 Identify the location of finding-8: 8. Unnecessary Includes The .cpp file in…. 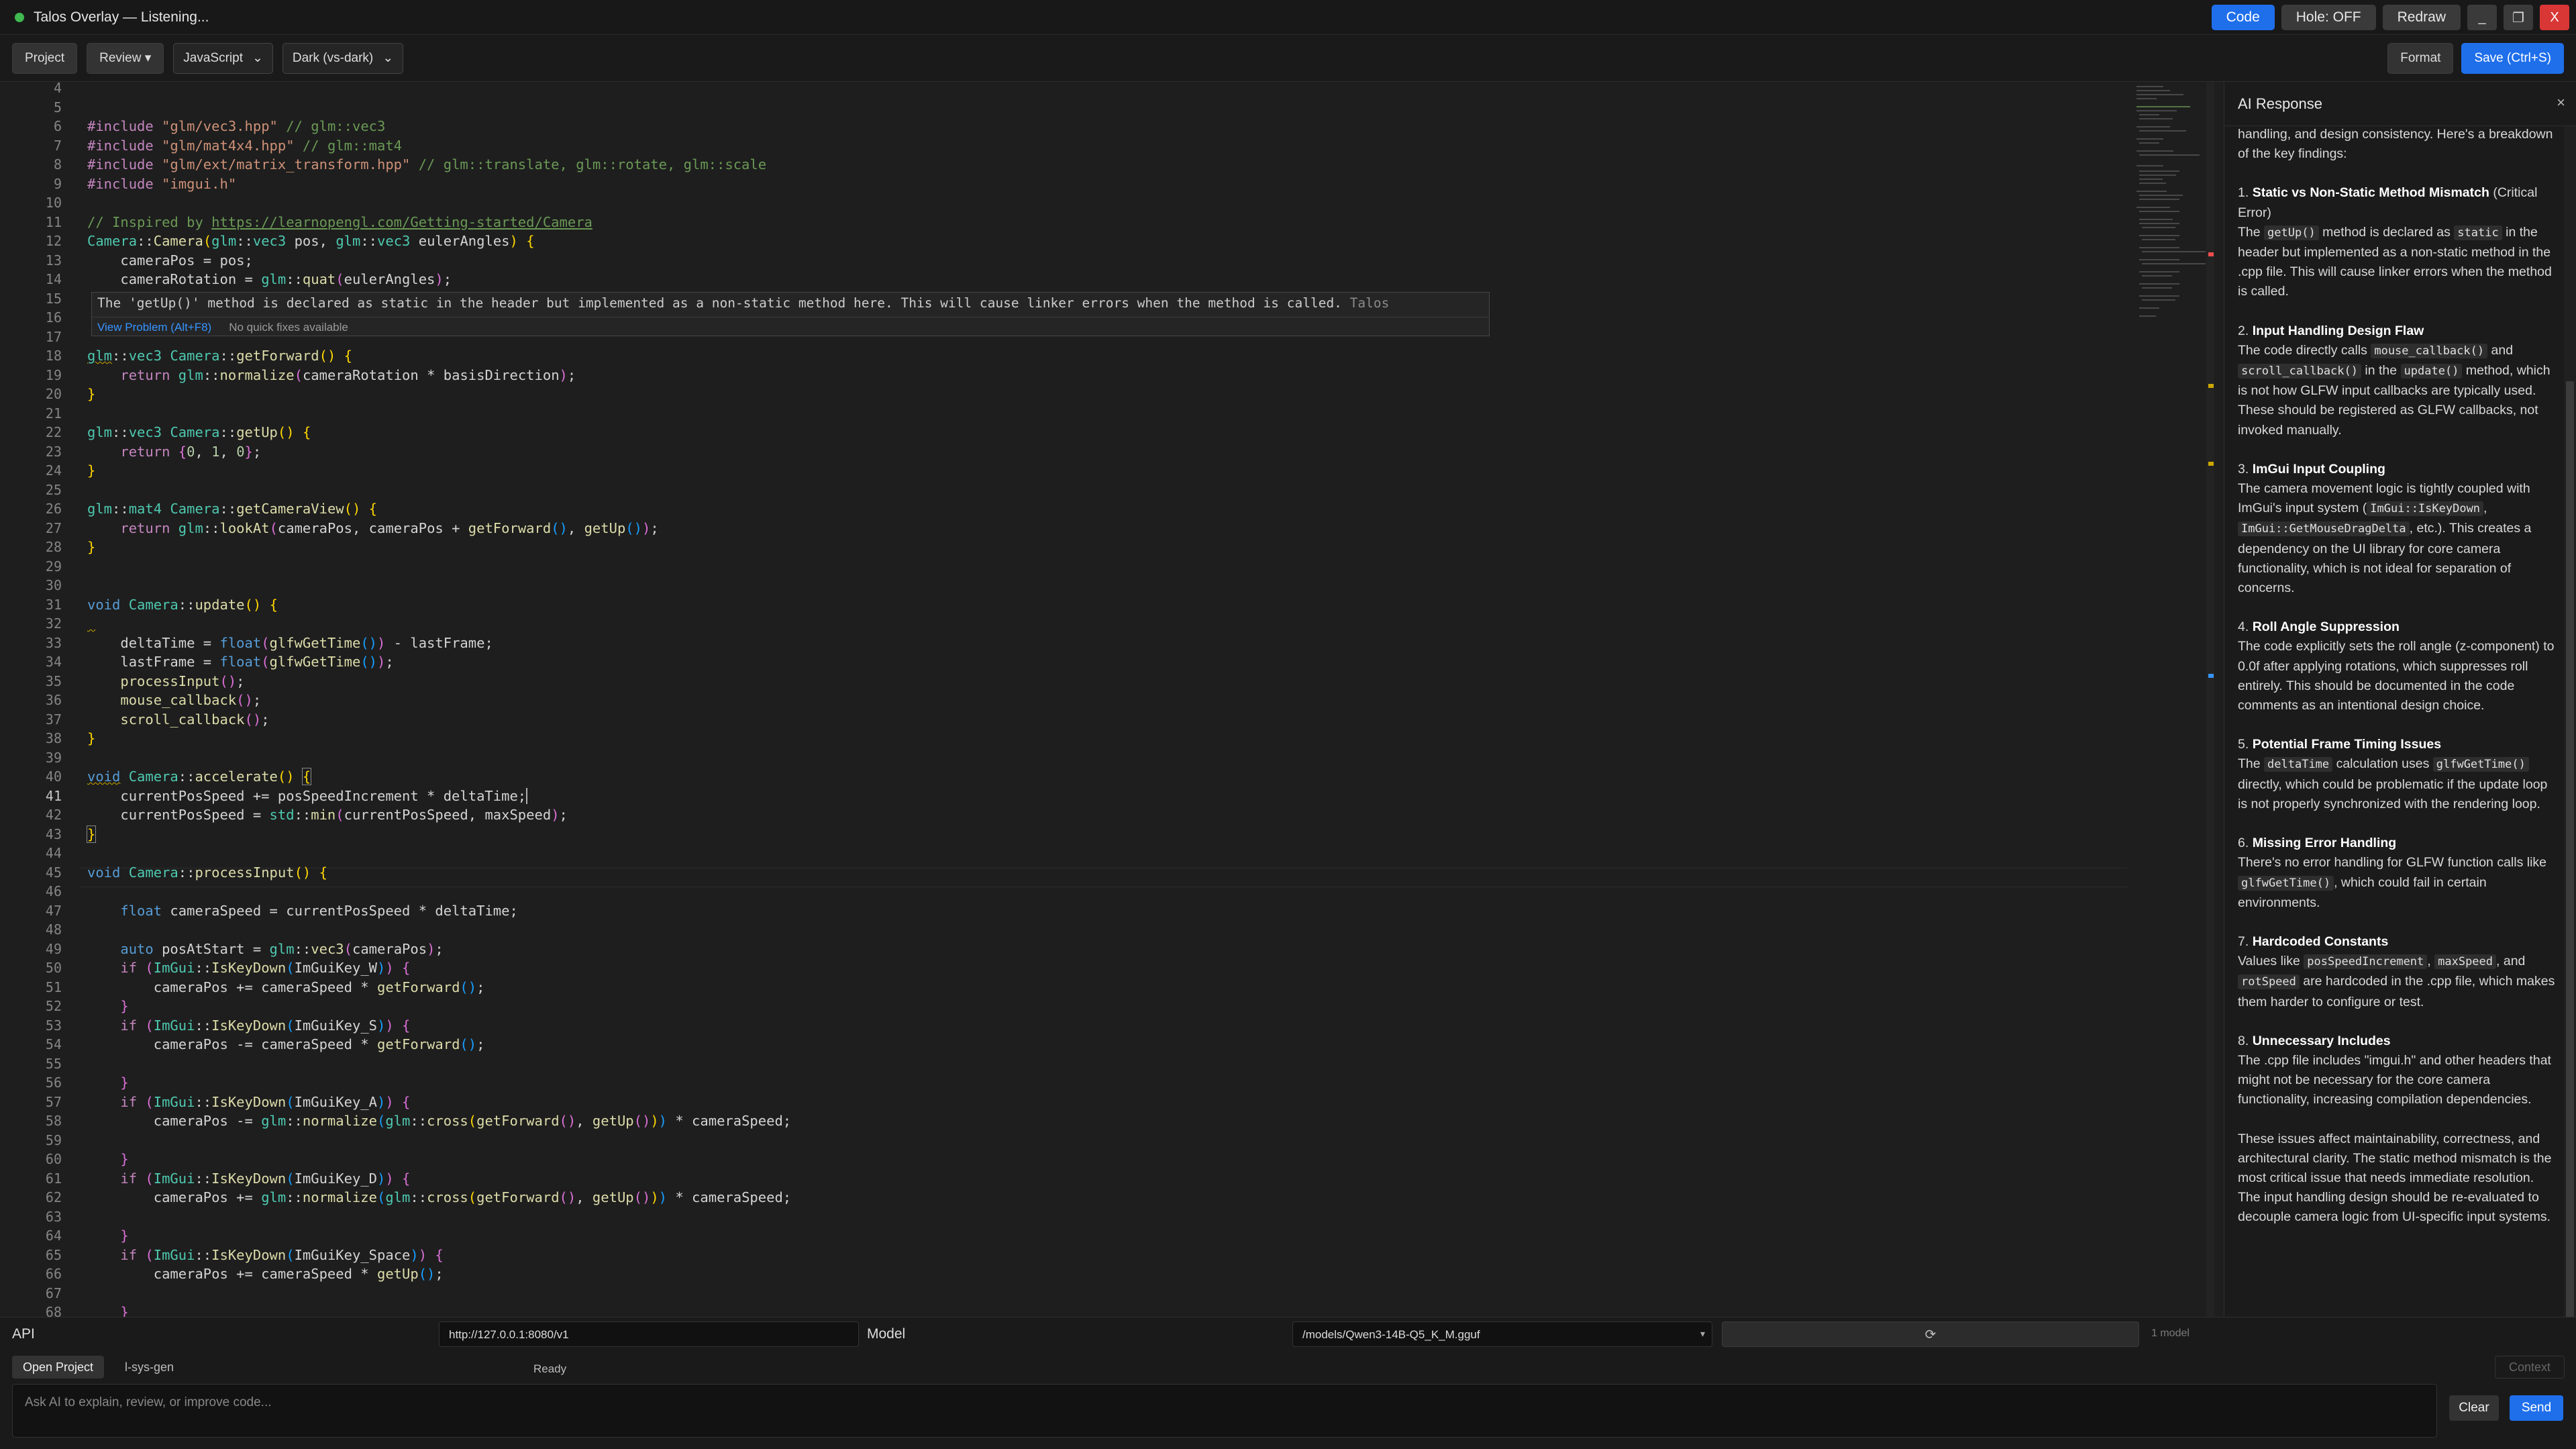
(2394, 1070).